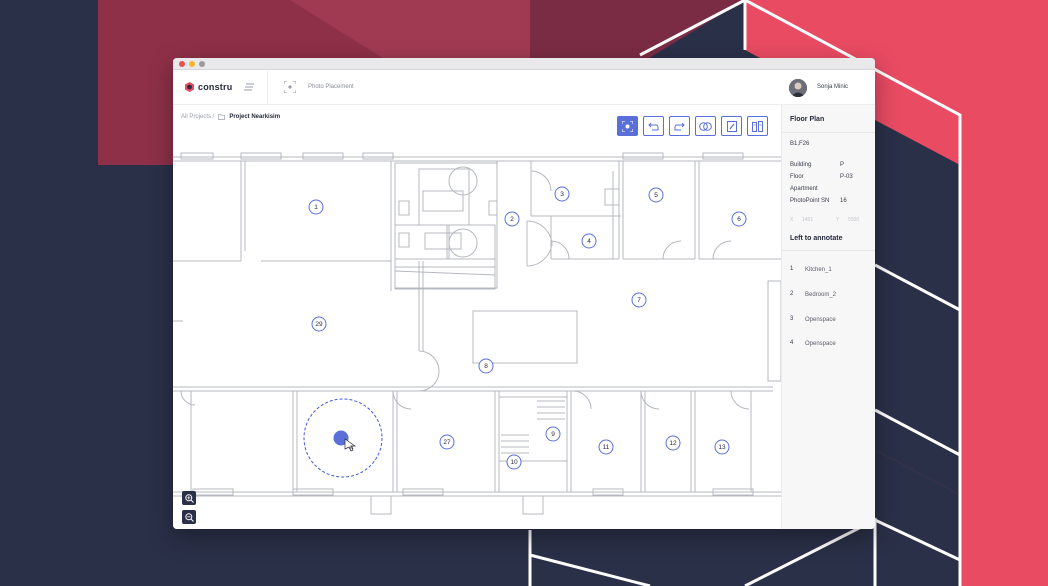 The height and width of the screenshot is (586, 1048). I want to click on photo-point-label: 9, so click(553, 434).